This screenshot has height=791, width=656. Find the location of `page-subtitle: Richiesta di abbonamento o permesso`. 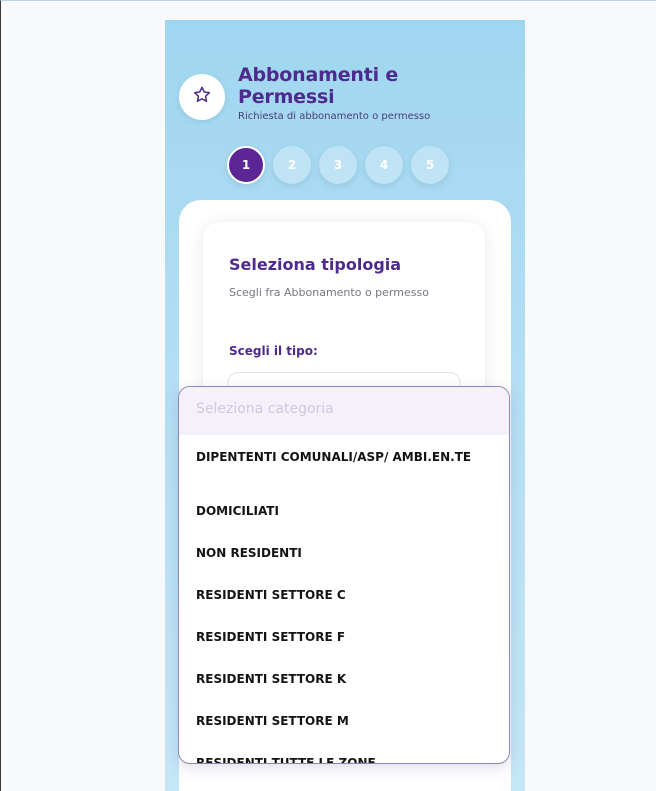

page-subtitle: Richiesta di abbonamento o permesso is located at coordinates (334, 116).